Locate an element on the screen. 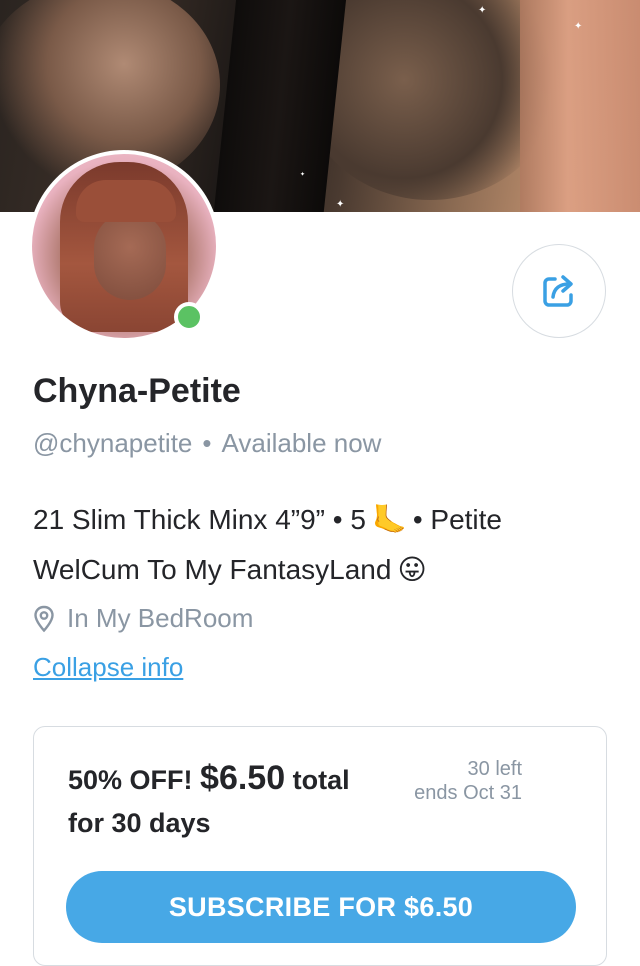 This screenshot has height=966, width=640. tongue-emoji-icon: 😛 is located at coordinates (412, 569).